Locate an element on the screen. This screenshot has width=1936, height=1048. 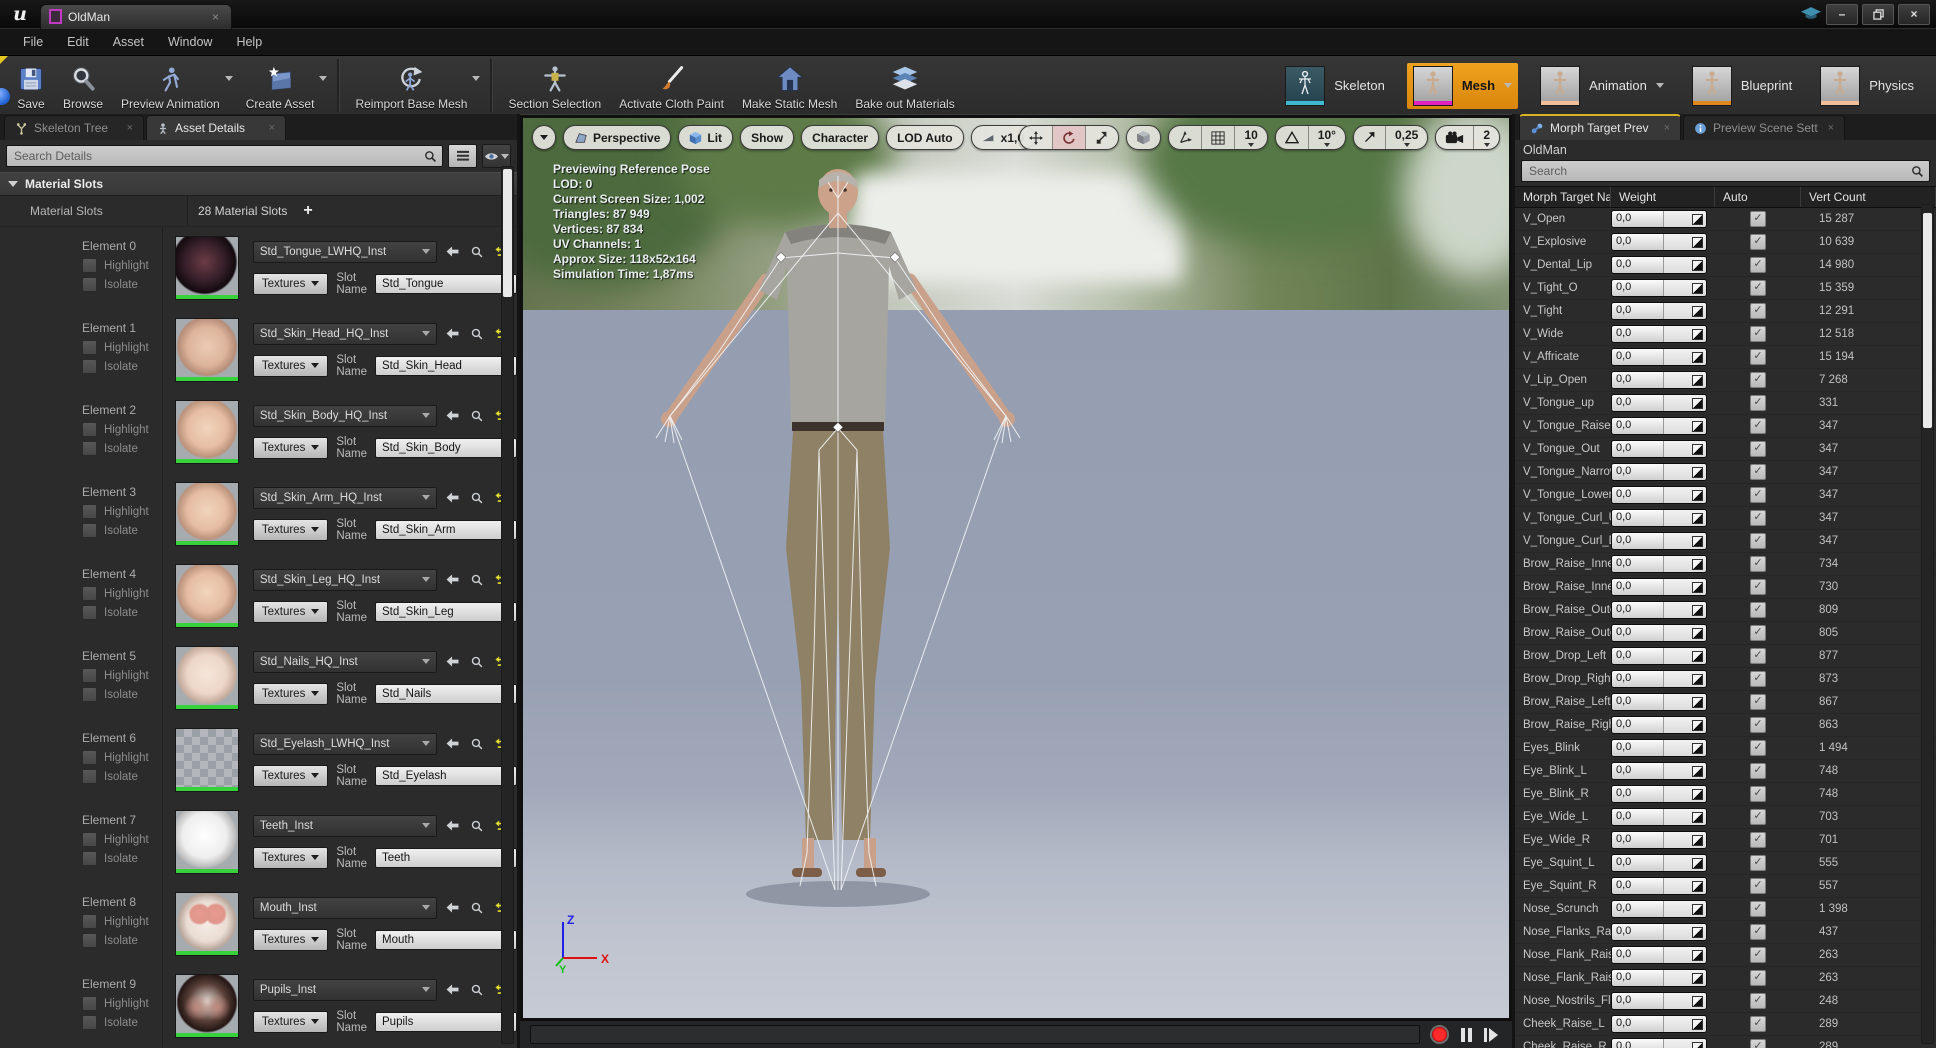
morph-target-row: Brow_Raise_Left 0,0 ✓ 867 is located at coordinates (1725, 702).